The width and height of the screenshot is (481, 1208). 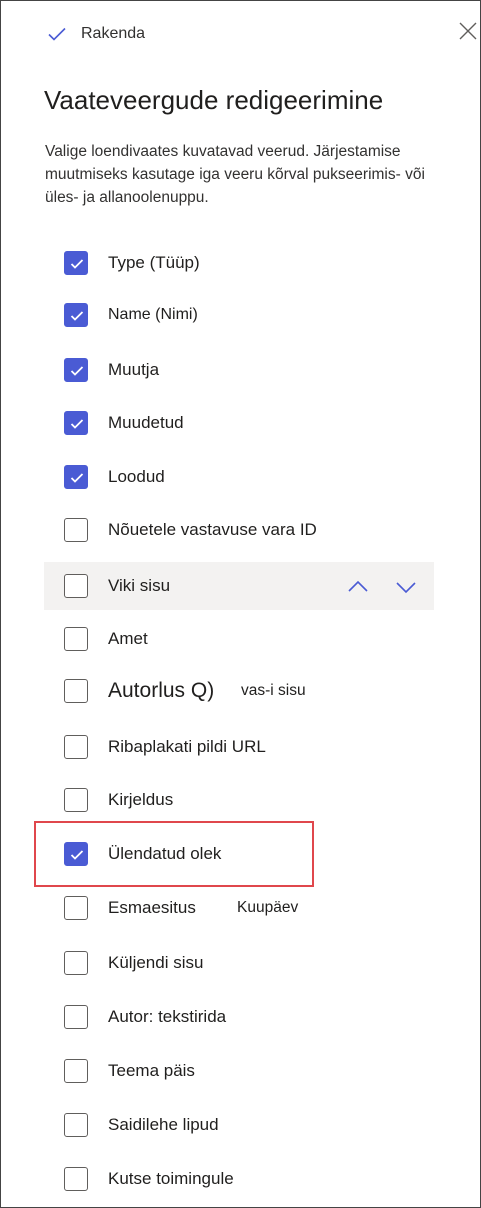 I want to click on close-icon, so click(x=468, y=31).